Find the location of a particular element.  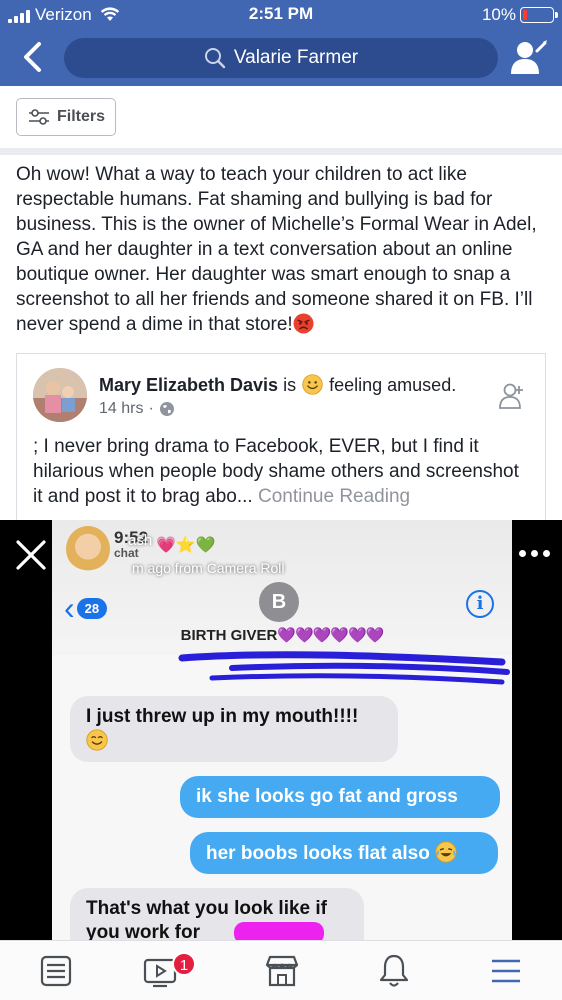

message-bubble-outgoing: ik she looks go fat and gross is located at coordinates (340, 797).